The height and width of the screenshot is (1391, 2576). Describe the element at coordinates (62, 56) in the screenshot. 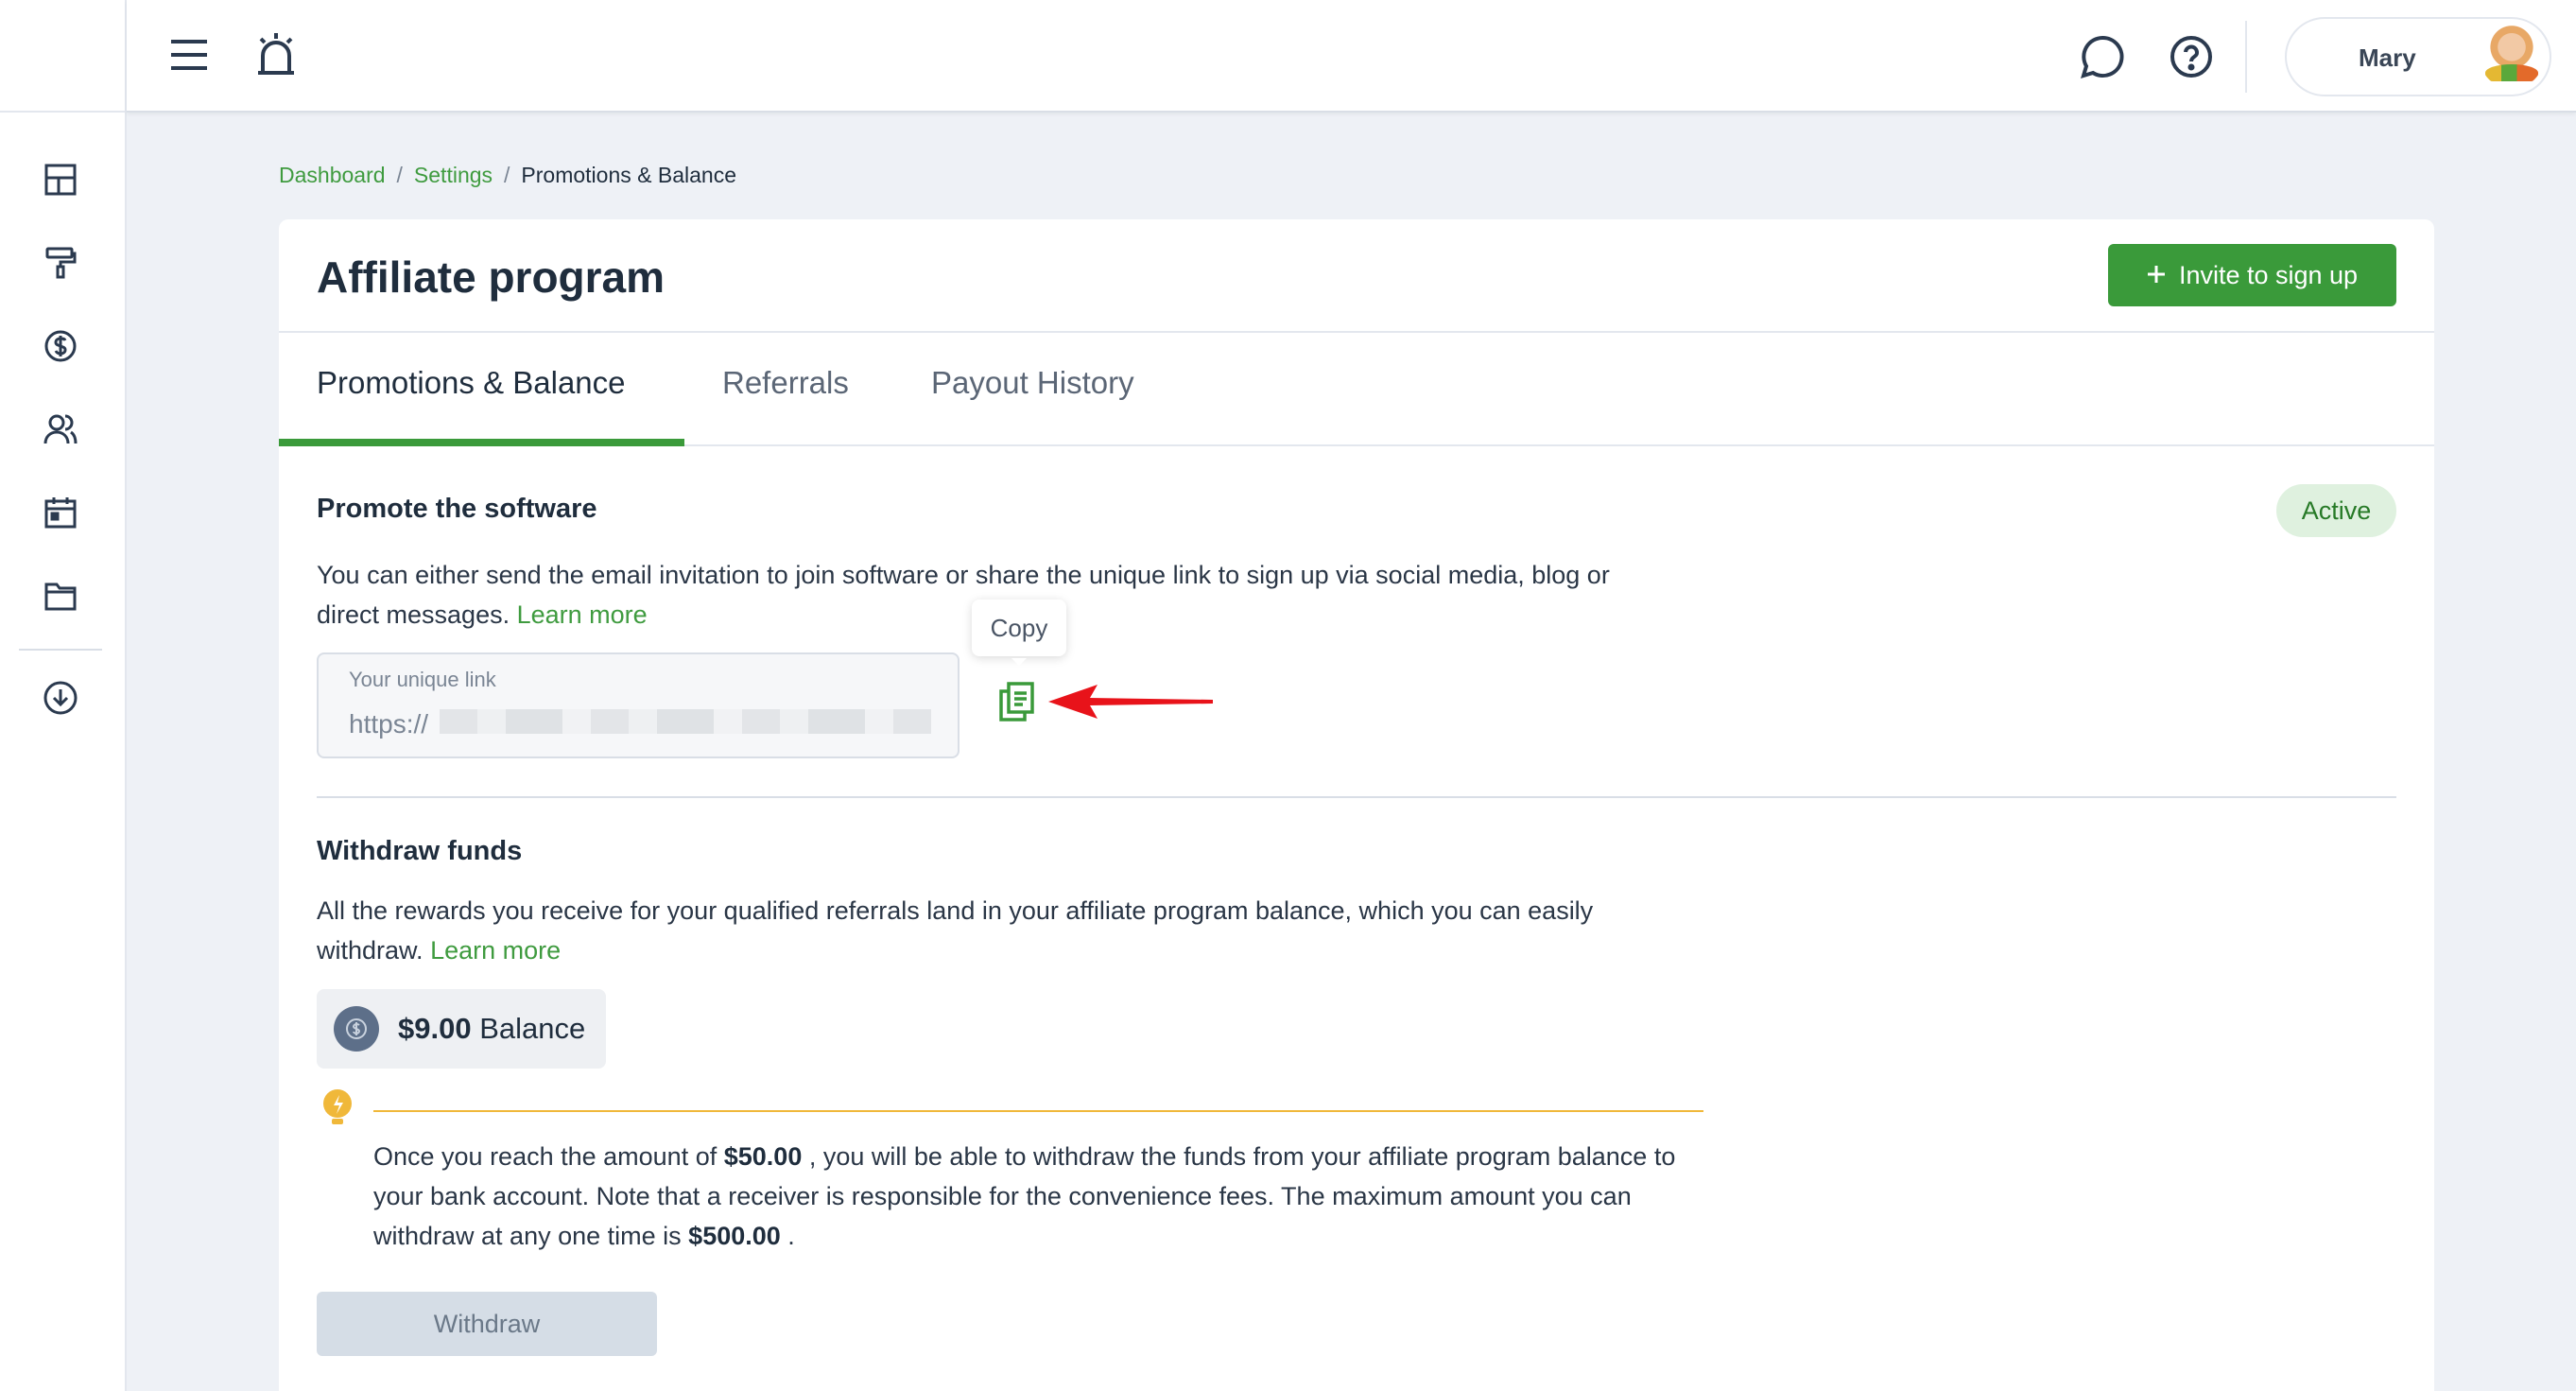

I see `rail-logo-area` at that location.